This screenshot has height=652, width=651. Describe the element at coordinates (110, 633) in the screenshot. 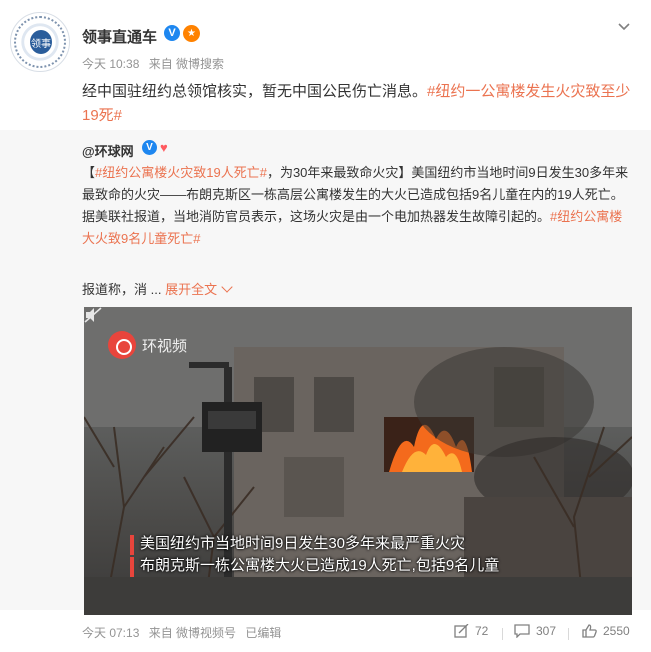

I see `retweet-time: 今天 07:13` at that location.